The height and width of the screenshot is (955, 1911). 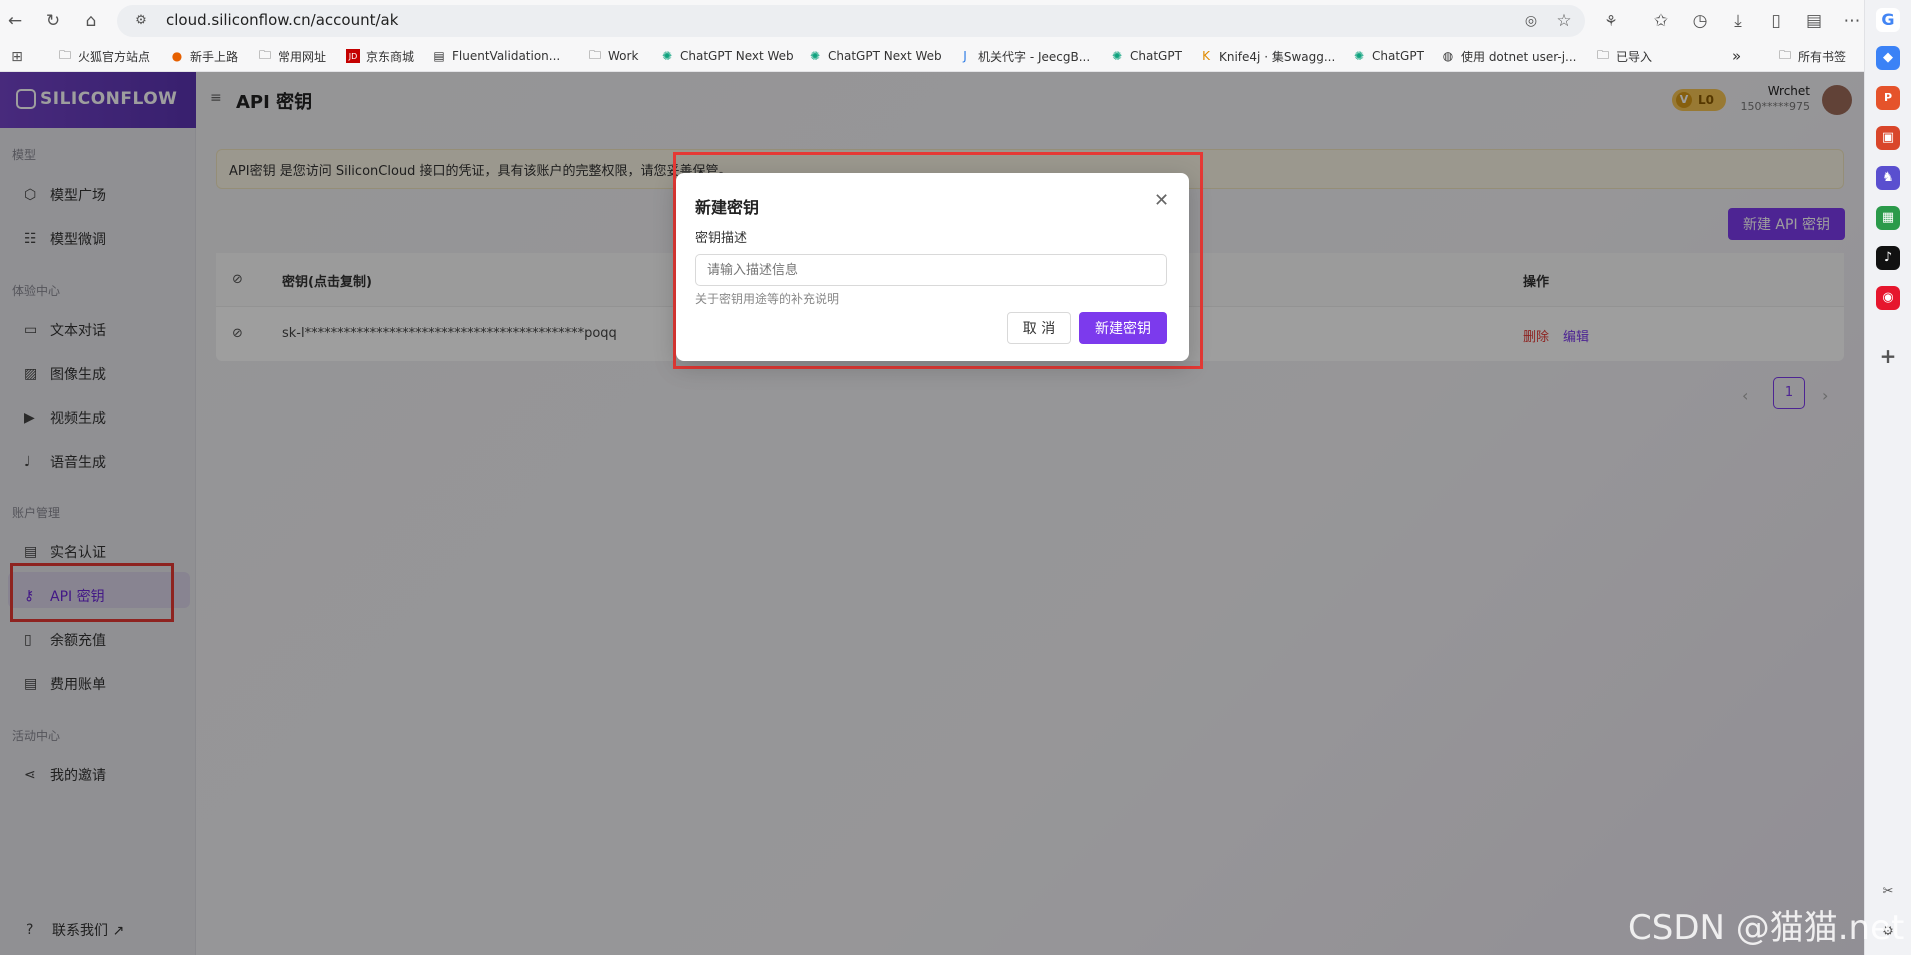 What do you see at coordinates (1888, 298) in the screenshot?
I see `weibo-icon: ◉` at bounding box center [1888, 298].